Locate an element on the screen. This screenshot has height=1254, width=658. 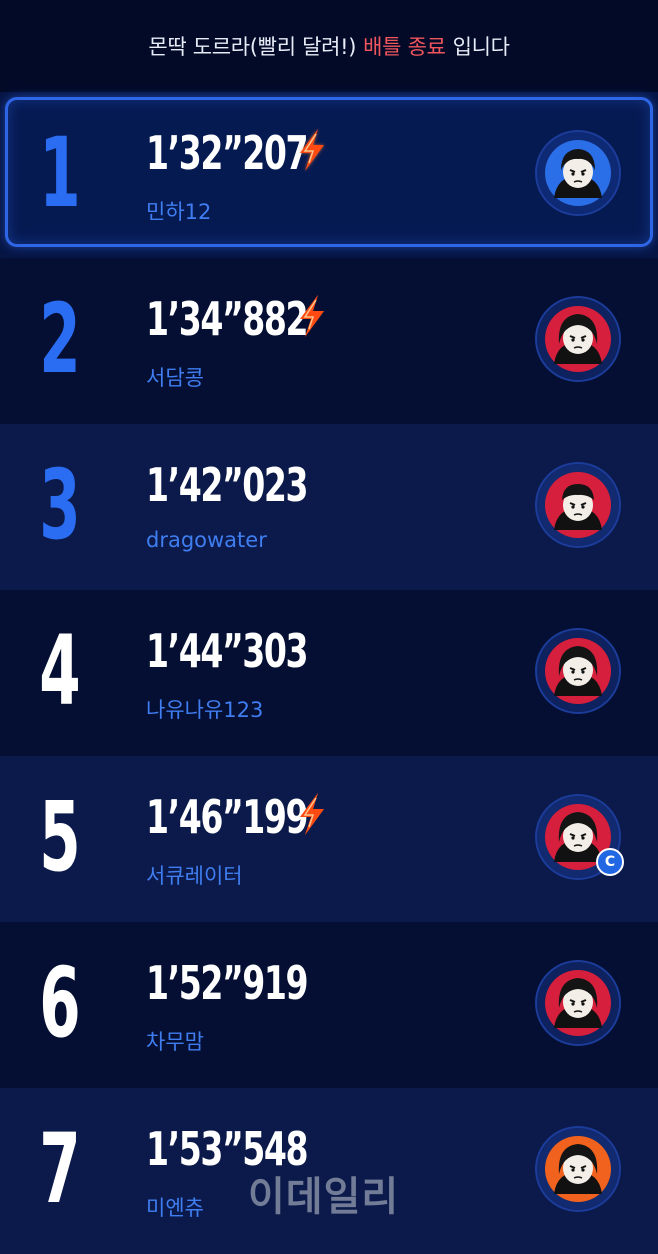
ranking-row: 1 1’32”207 민하12 is located at coordinates (329, 175).